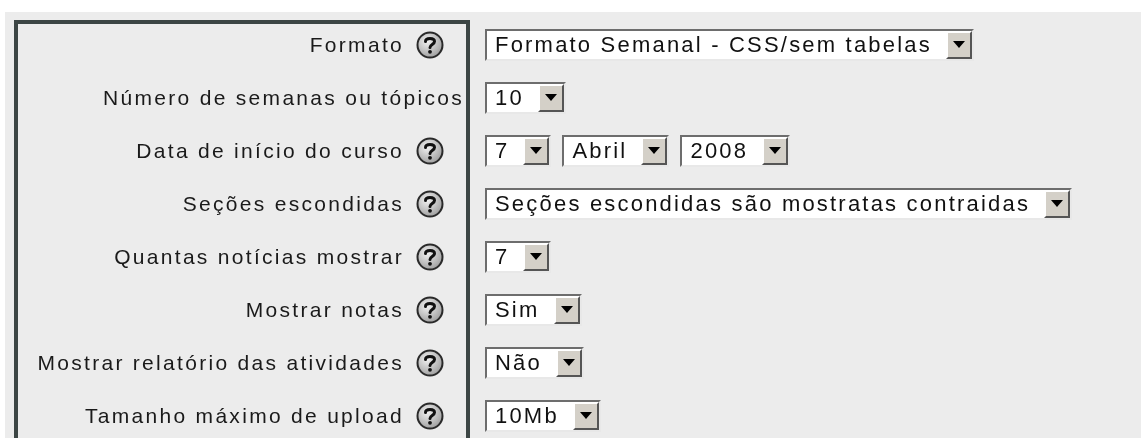  I want to click on dropdown: Não, so click(534, 362).